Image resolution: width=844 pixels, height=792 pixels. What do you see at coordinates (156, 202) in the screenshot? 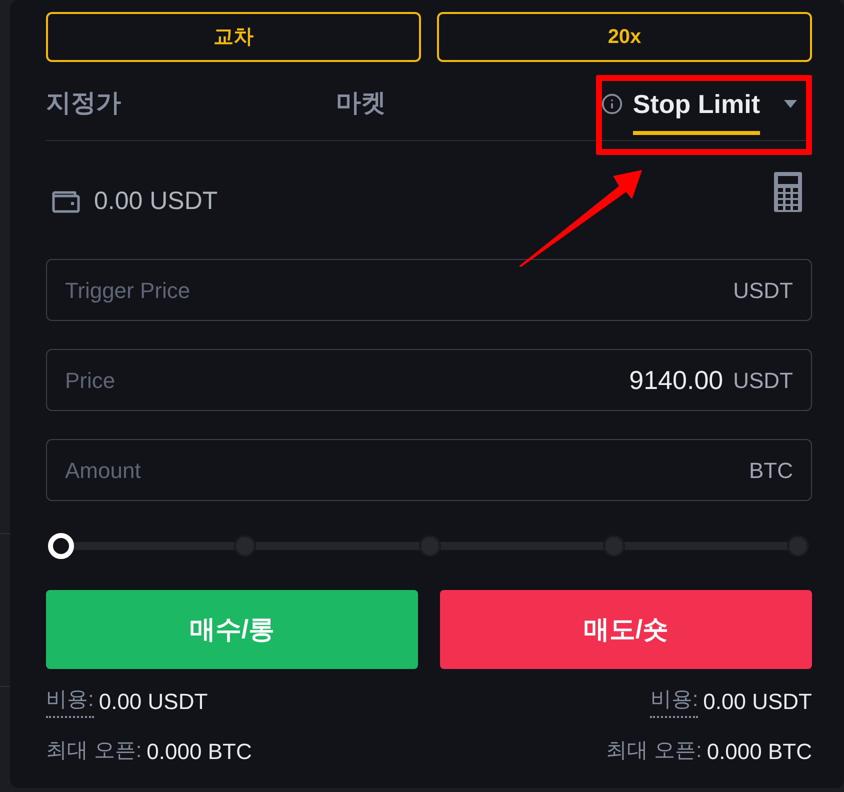
I see `balance-amount: 0.00 USDT` at bounding box center [156, 202].